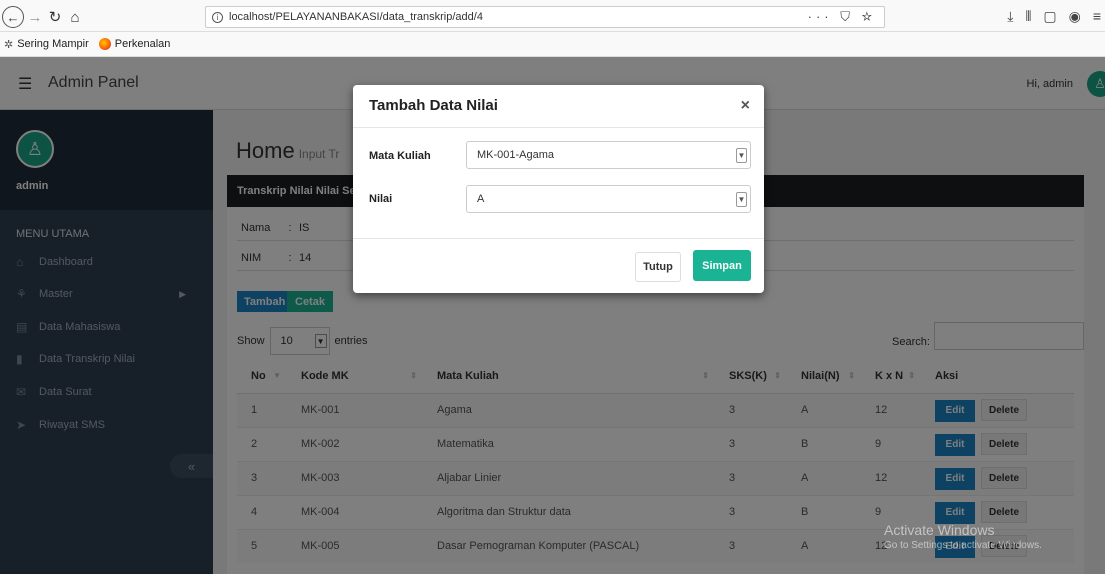 The width and height of the screenshot is (1105, 574). What do you see at coordinates (842, 17) in the screenshot?
I see `page-actions-icons: ··· ⛉ ☆` at bounding box center [842, 17].